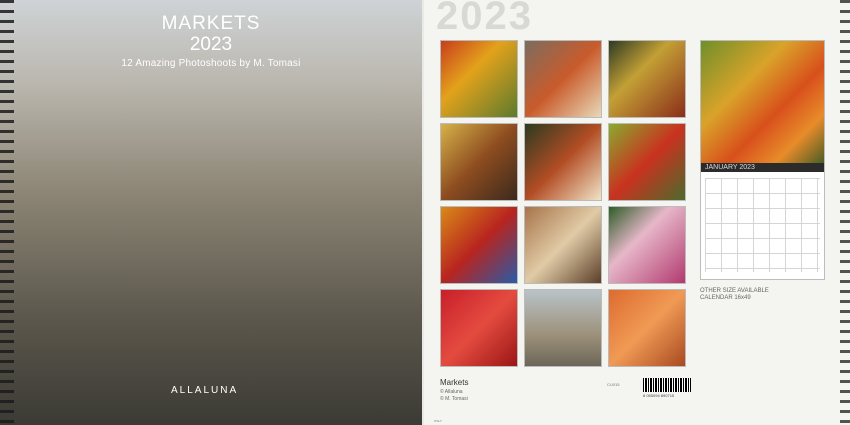 The image size is (850, 425). I want to click on january-calendar-preview: JANUARY 2023, so click(762, 160).